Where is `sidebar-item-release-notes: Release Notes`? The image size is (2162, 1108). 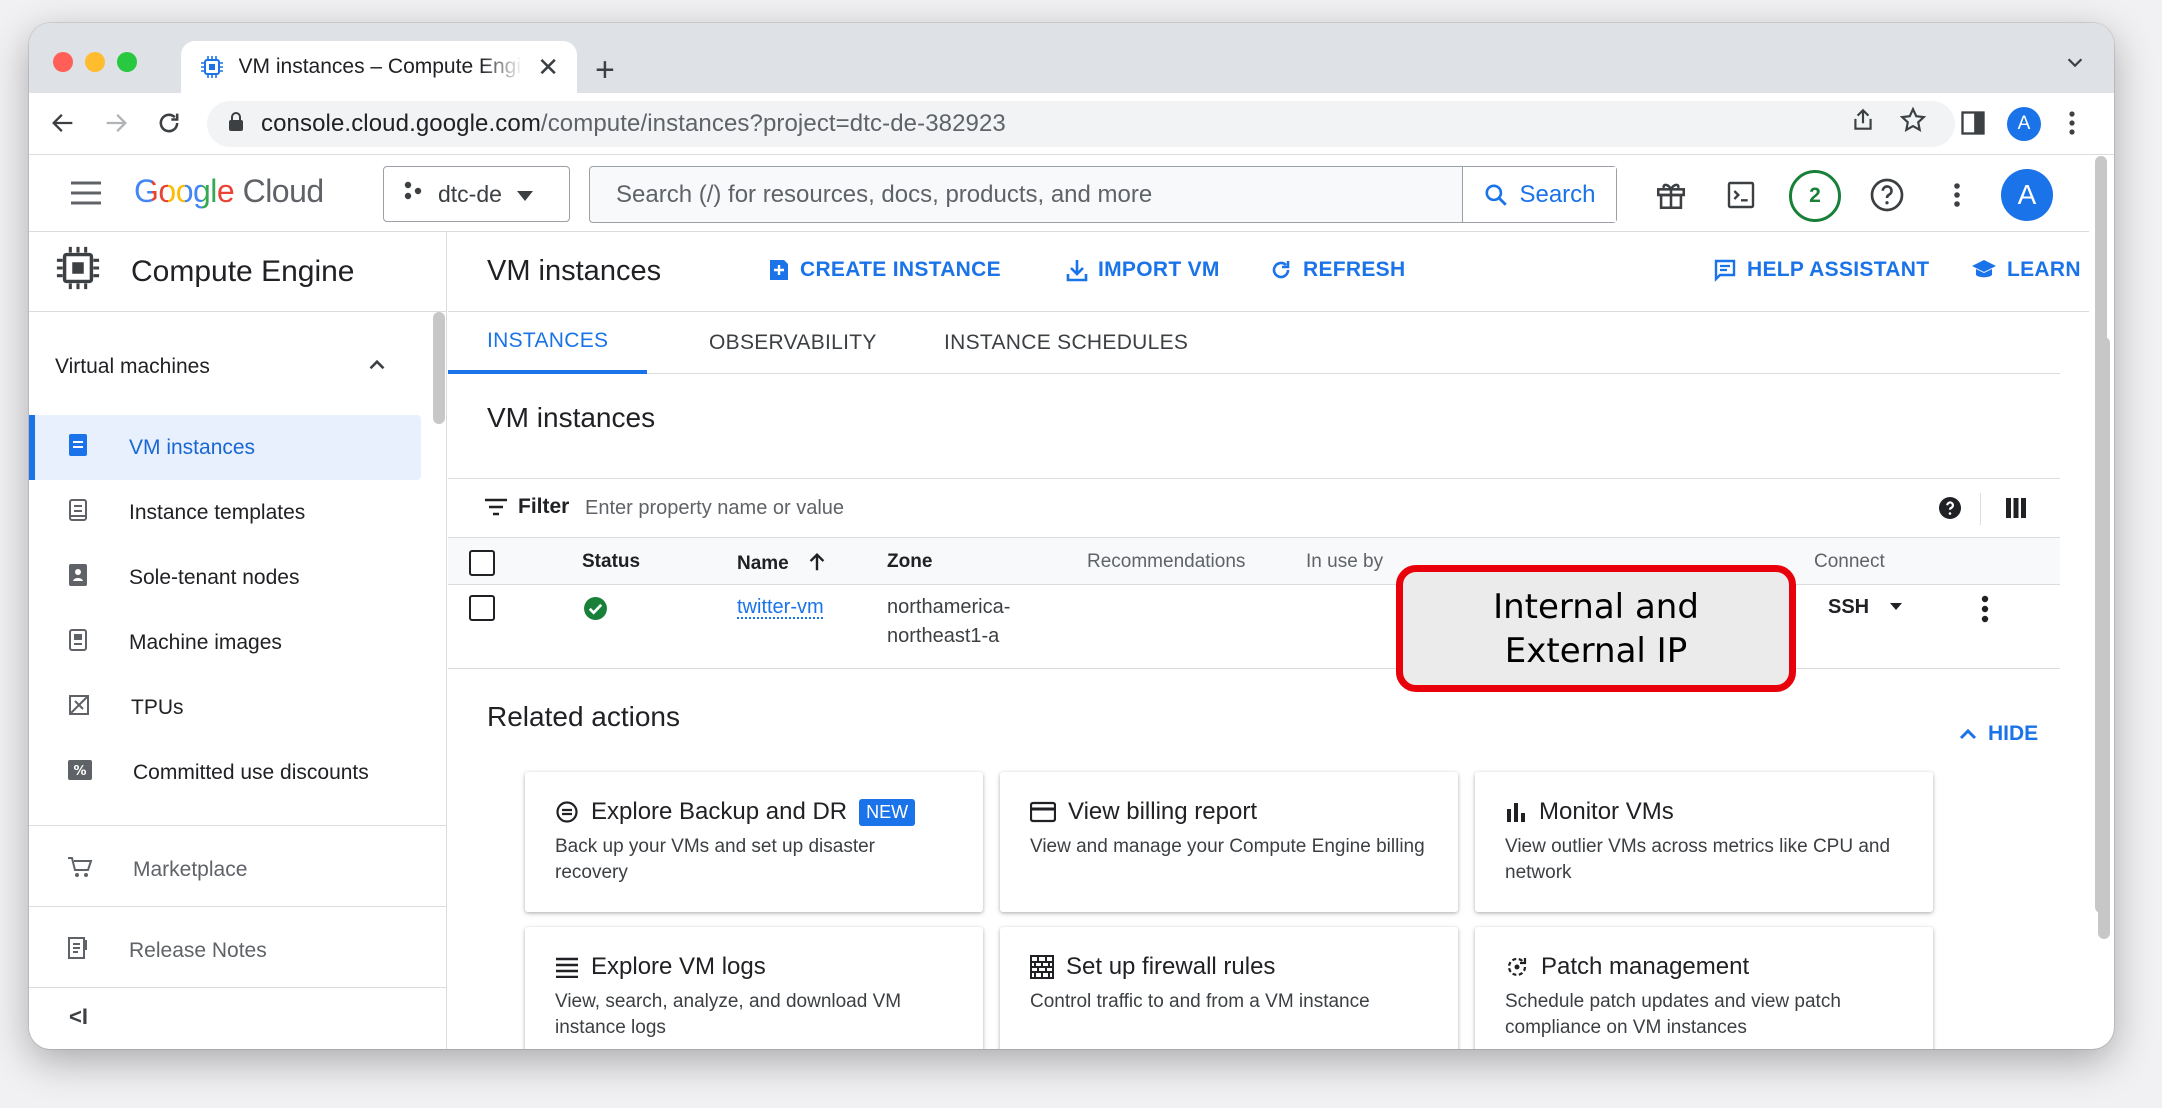
sidebar-item-release-notes: Release Notes is located at coordinates (225, 950).